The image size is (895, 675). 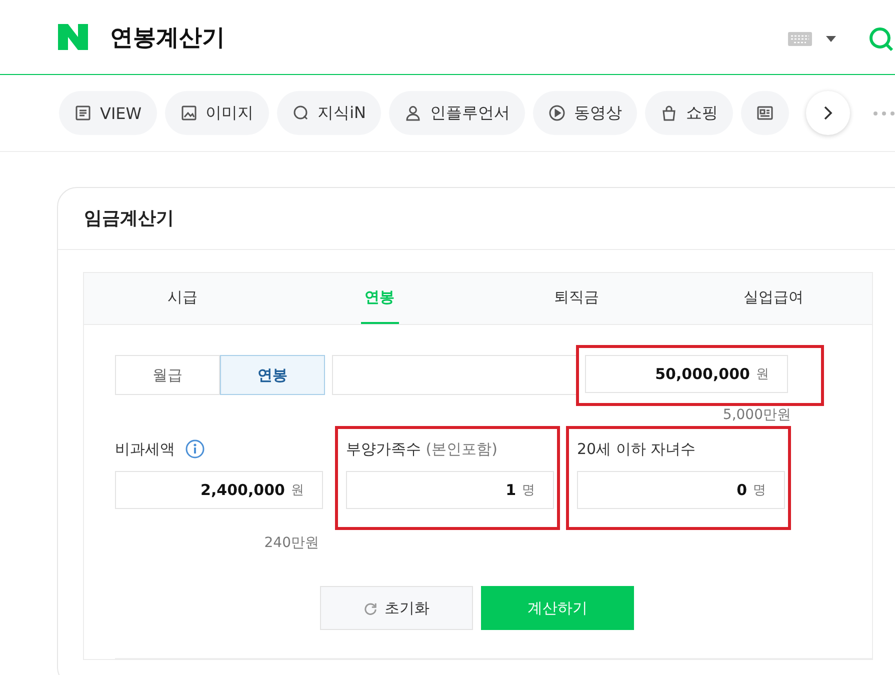 I want to click on field-label: 부양가족수 (본인포함), so click(x=422, y=449).